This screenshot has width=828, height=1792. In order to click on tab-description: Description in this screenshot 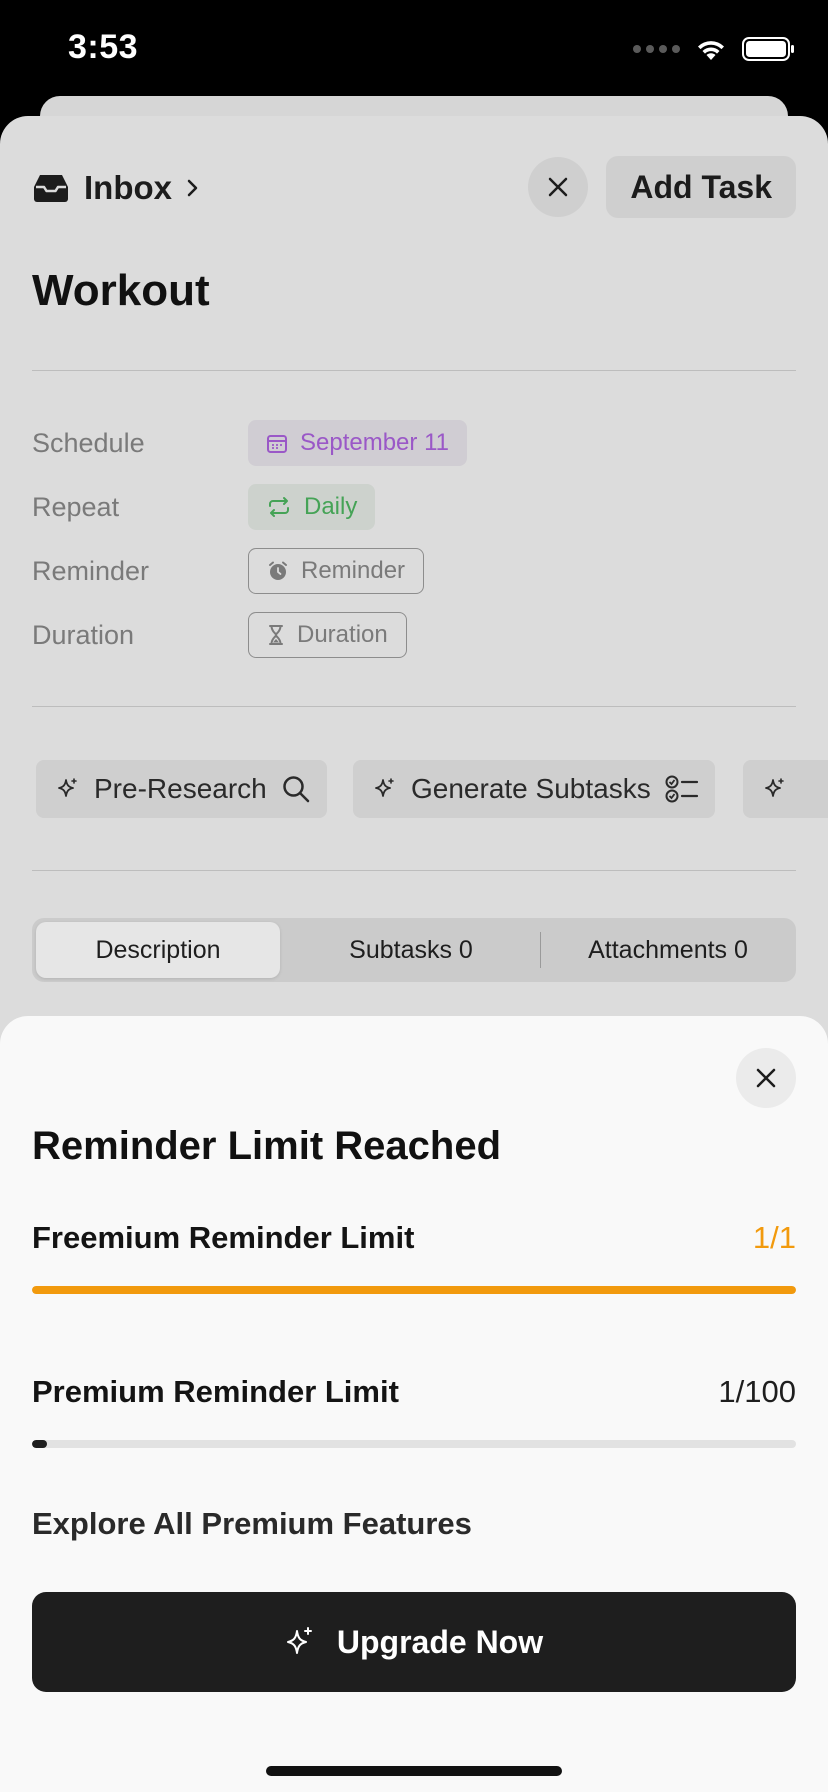, I will do `click(158, 950)`.